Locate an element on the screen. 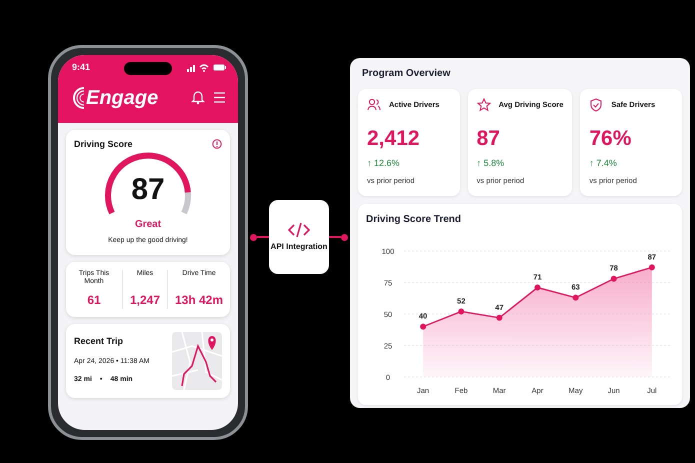 The width and height of the screenshot is (695, 463). card-title: Recent Trip is located at coordinates (99, 341).